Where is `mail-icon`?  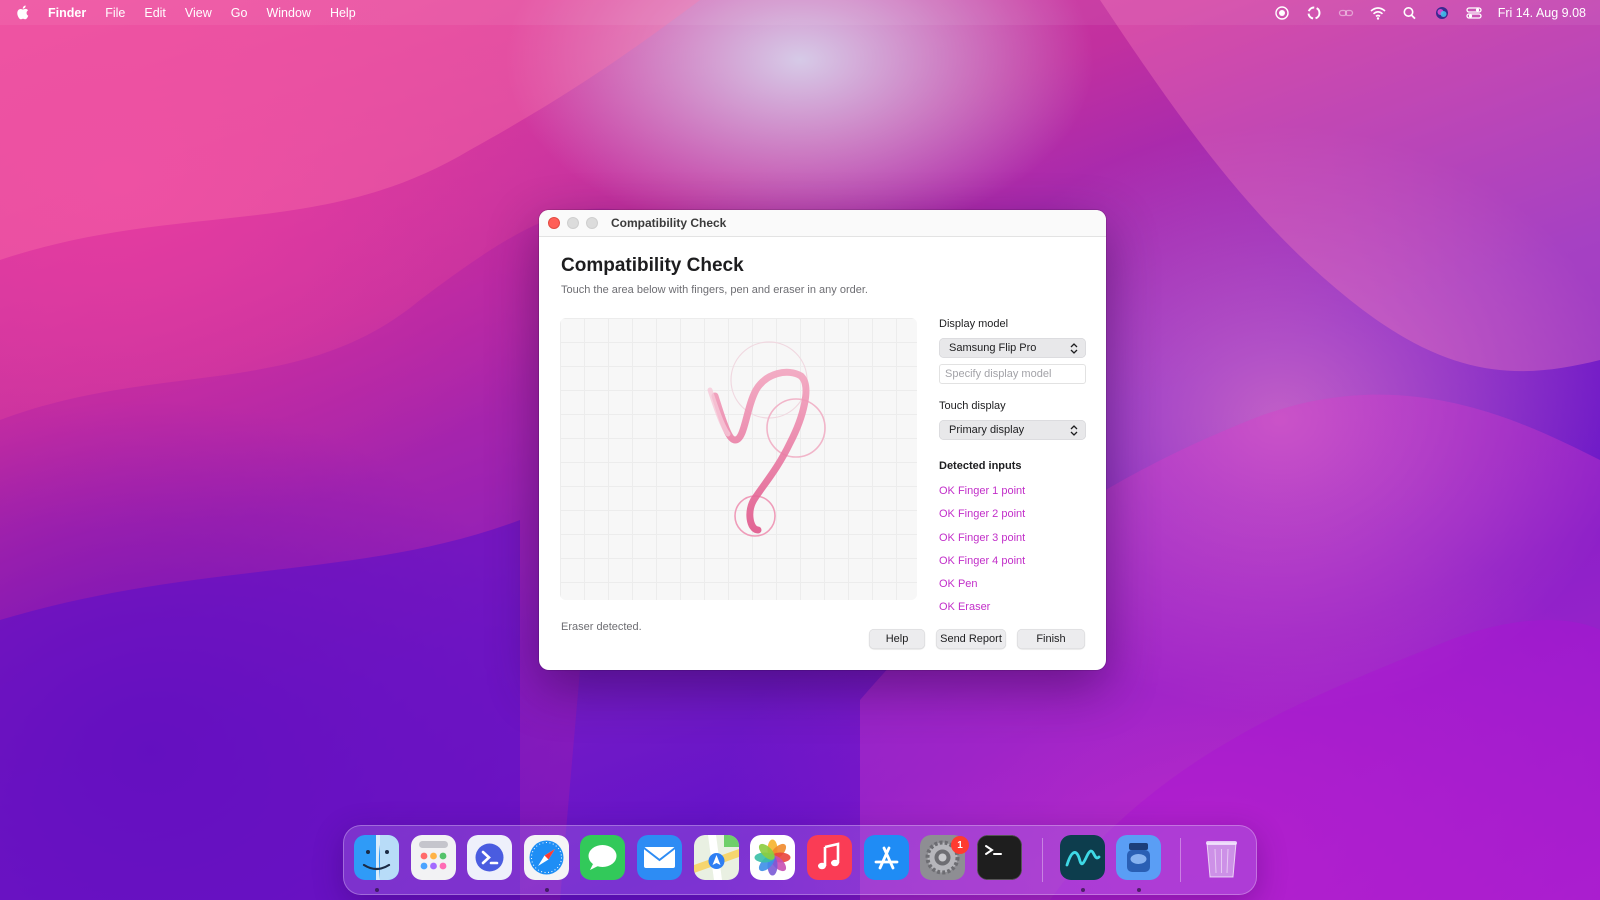 mail-icon is located at coordinates (659, 857).